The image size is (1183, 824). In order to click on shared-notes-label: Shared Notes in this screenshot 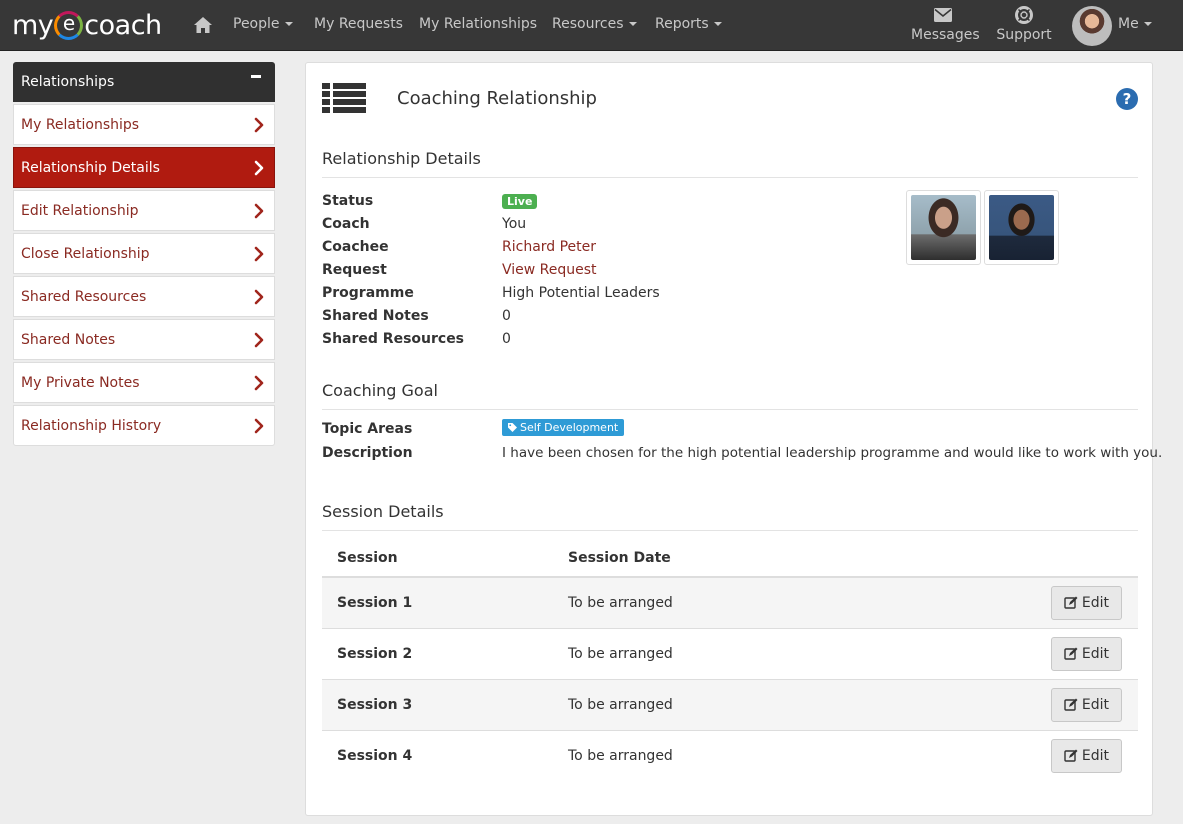, I will do `click(375, 316)`.